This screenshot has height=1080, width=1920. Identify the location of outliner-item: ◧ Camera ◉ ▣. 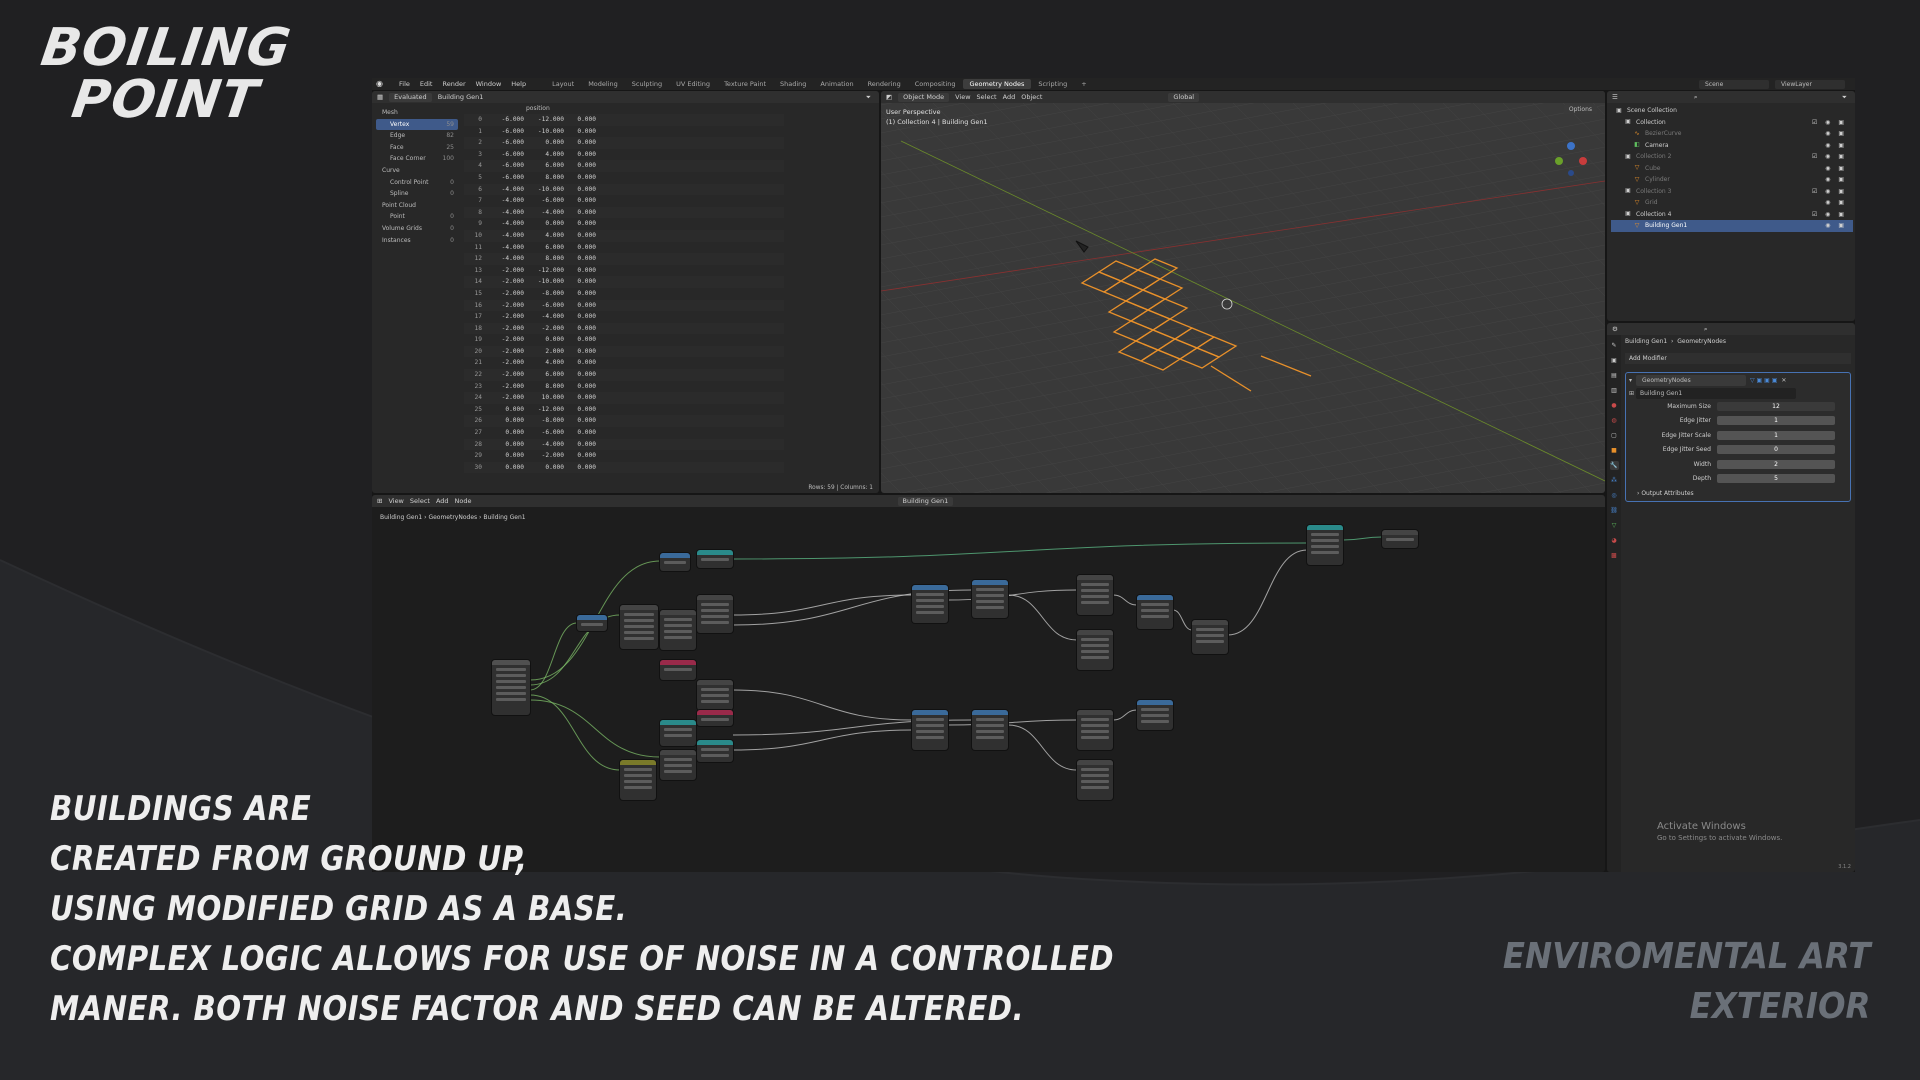
(1732, 146).